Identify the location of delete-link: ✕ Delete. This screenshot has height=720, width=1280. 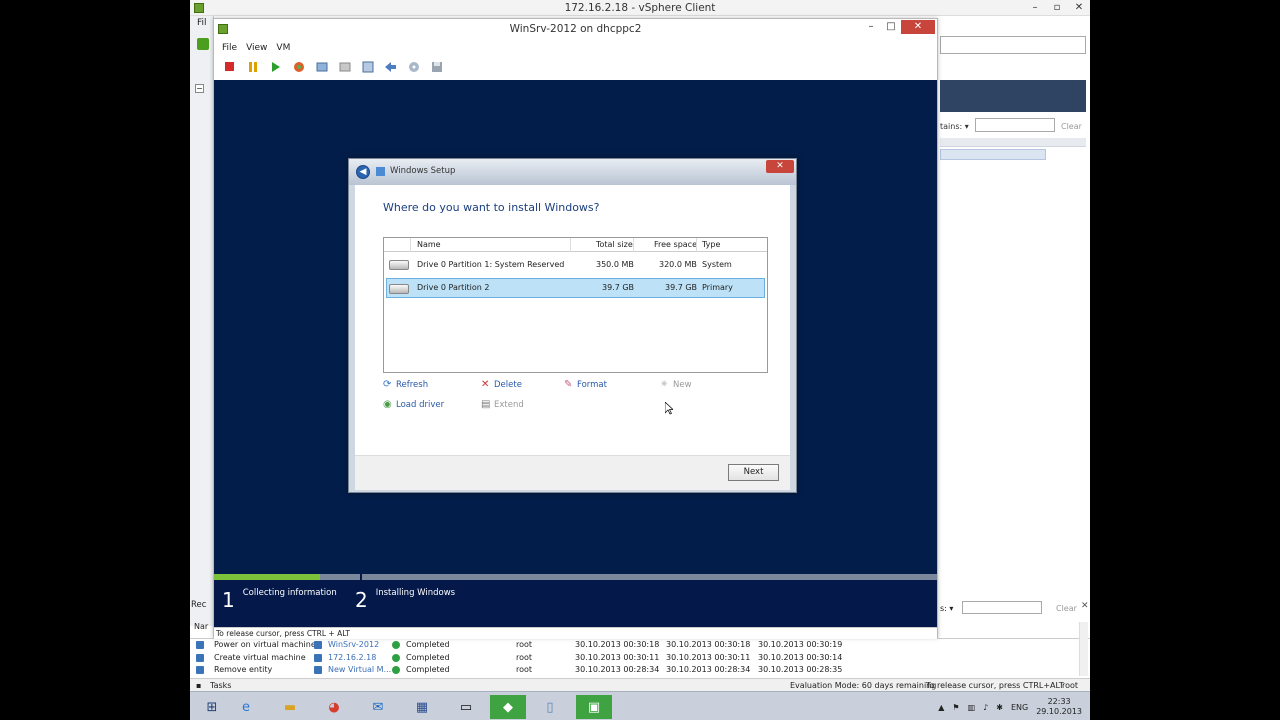
(501, 385).